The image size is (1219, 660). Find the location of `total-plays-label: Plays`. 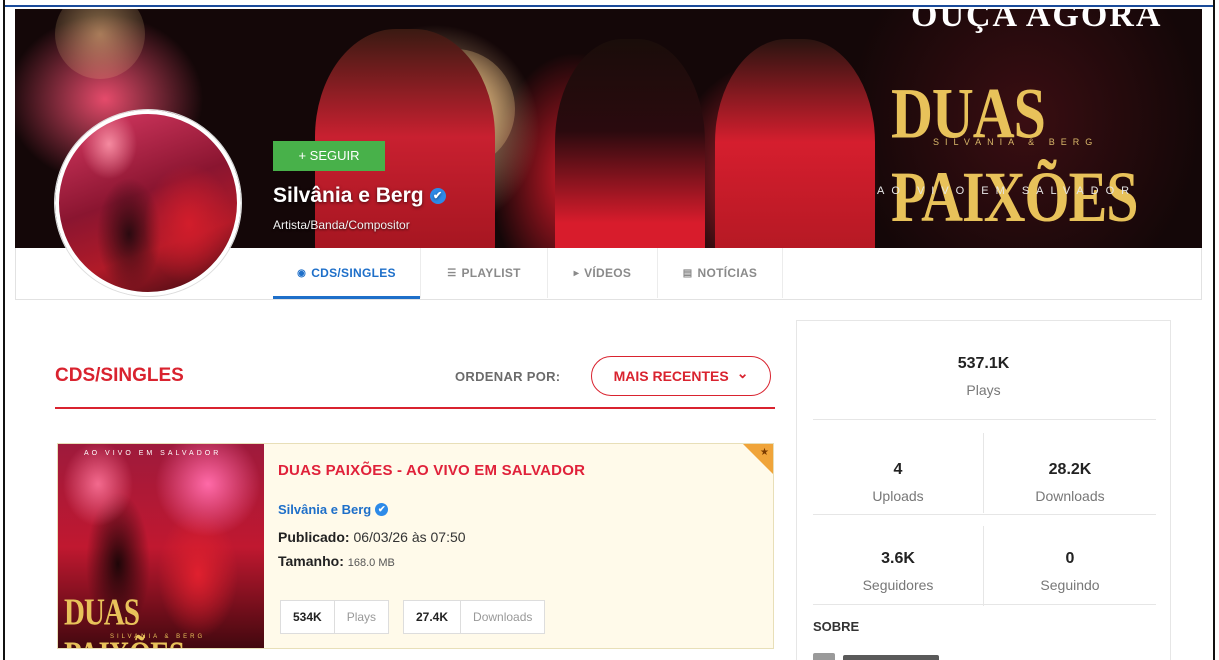

total-plays-label: Plays is located at coordinates (983, 390).